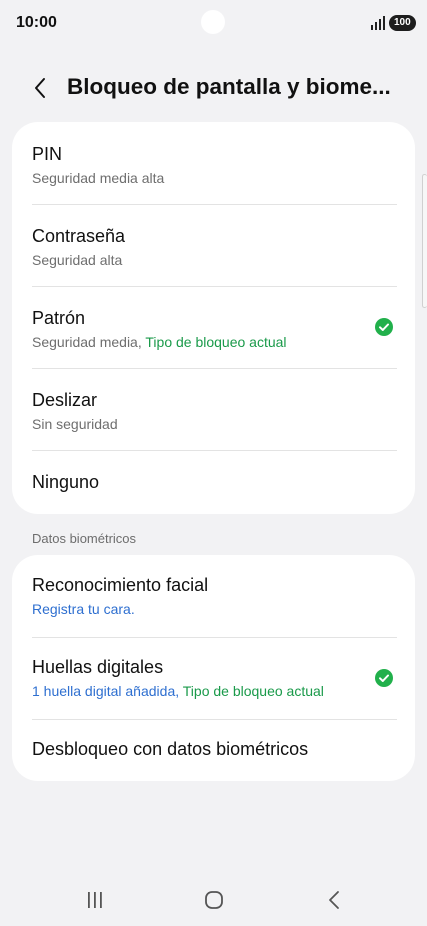 The height and width of the screenshot is (926, 427). Describe the element at coordinates (87, 342) in the screenshot. I see `option-subtitle-text: Seguridad media,` at that location.